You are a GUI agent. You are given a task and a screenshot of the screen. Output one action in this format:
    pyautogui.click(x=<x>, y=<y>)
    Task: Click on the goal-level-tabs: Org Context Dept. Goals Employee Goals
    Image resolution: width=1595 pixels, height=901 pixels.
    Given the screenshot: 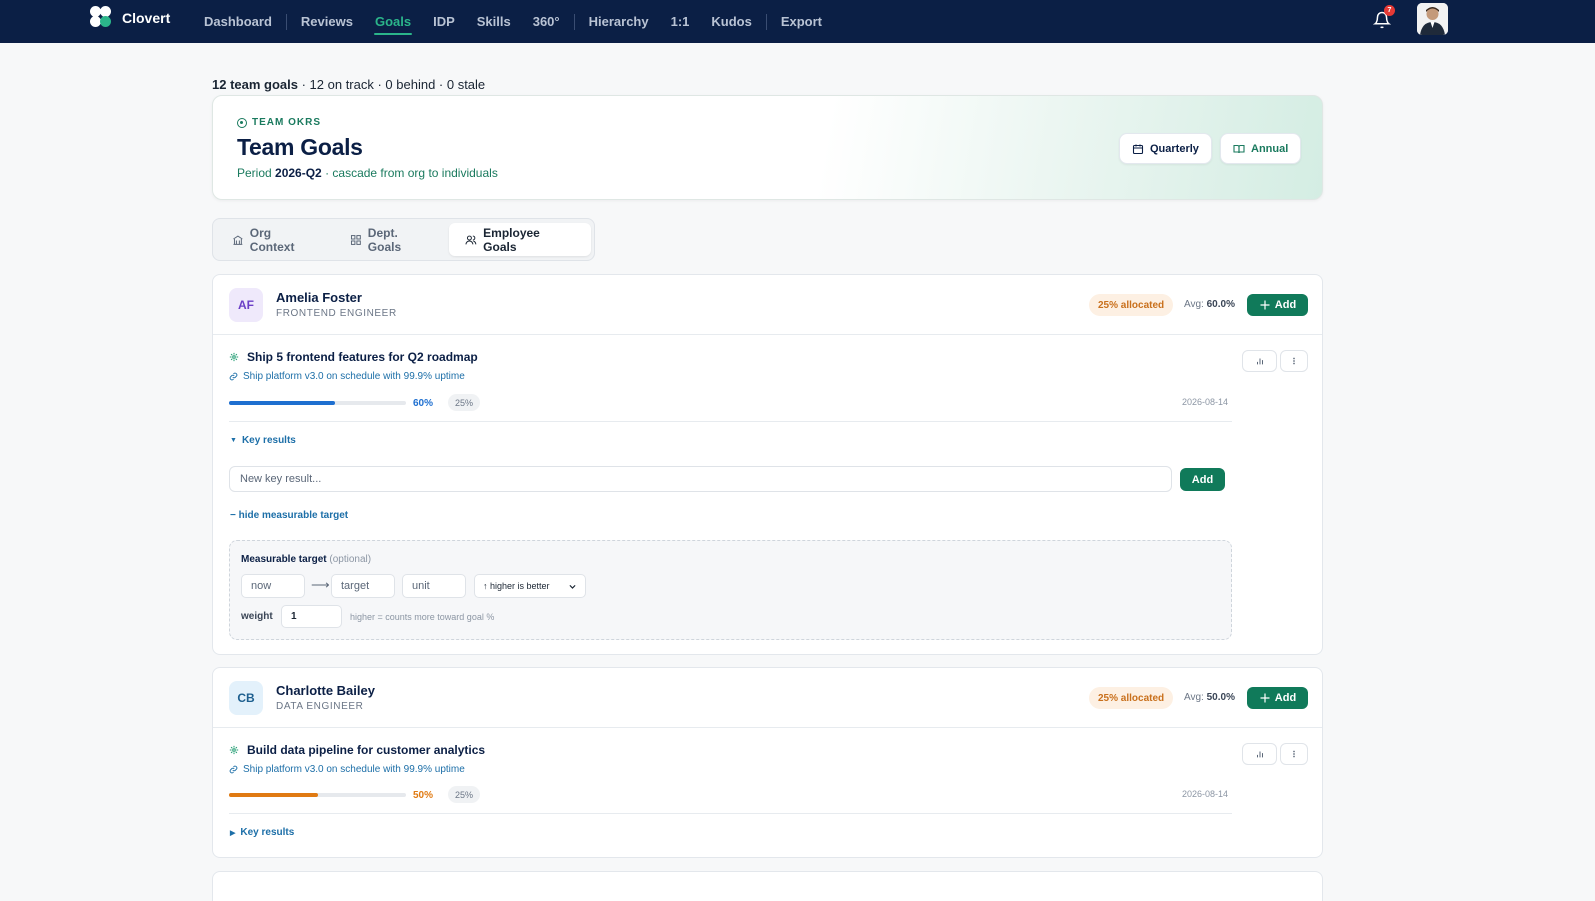 What is the action you would take?
    pyautogui.click(x=403, y=239)
    